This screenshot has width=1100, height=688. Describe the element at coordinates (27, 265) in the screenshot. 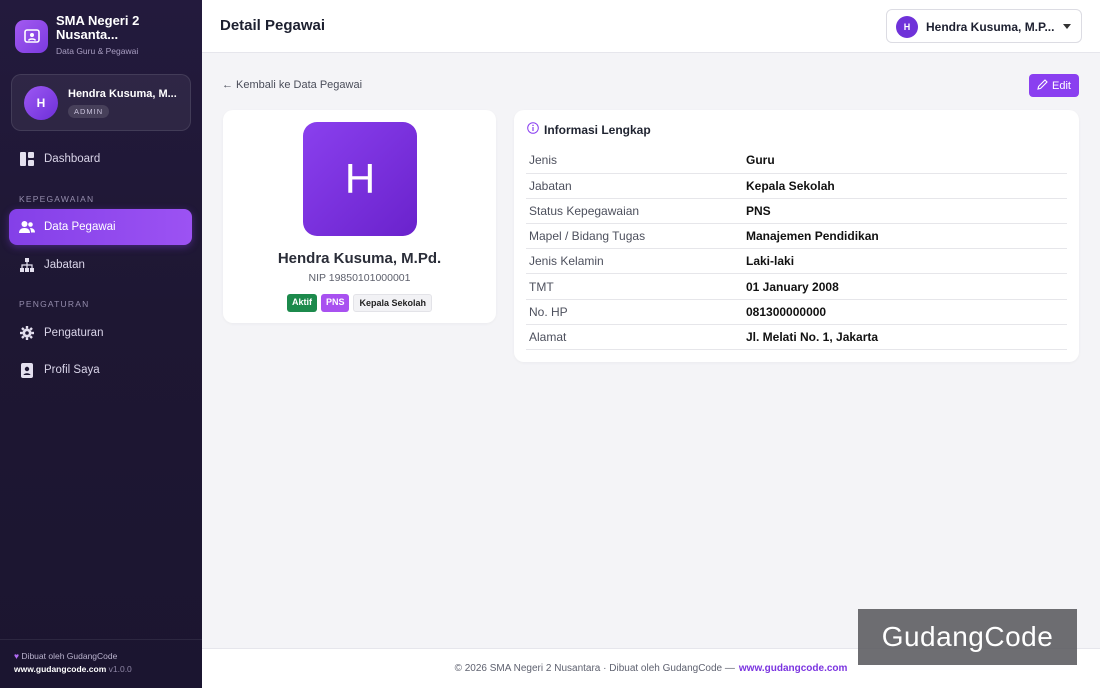

I see `sitemap-icon` at that location.